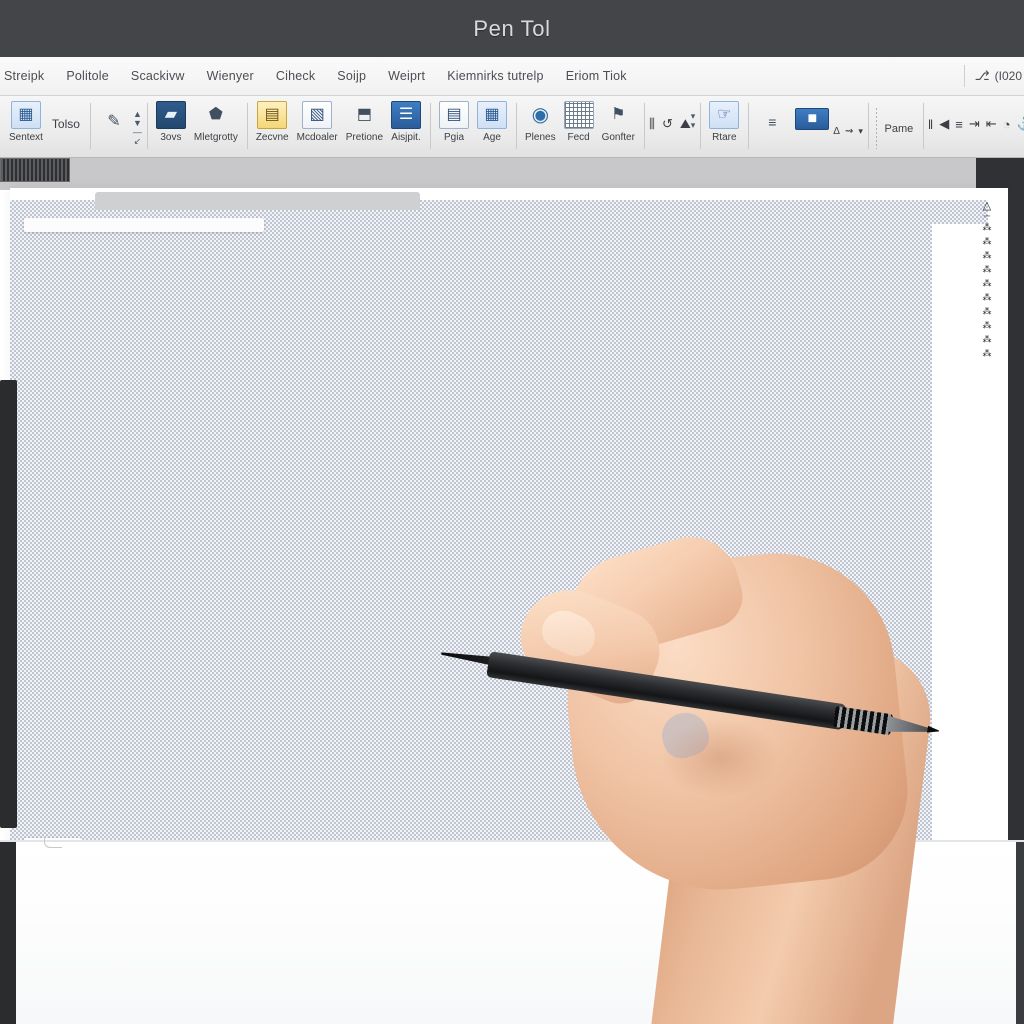 This screenshot has width=1024, height=1024. I want to click on side-strip-item-10: ⁂, so click(987, 353).